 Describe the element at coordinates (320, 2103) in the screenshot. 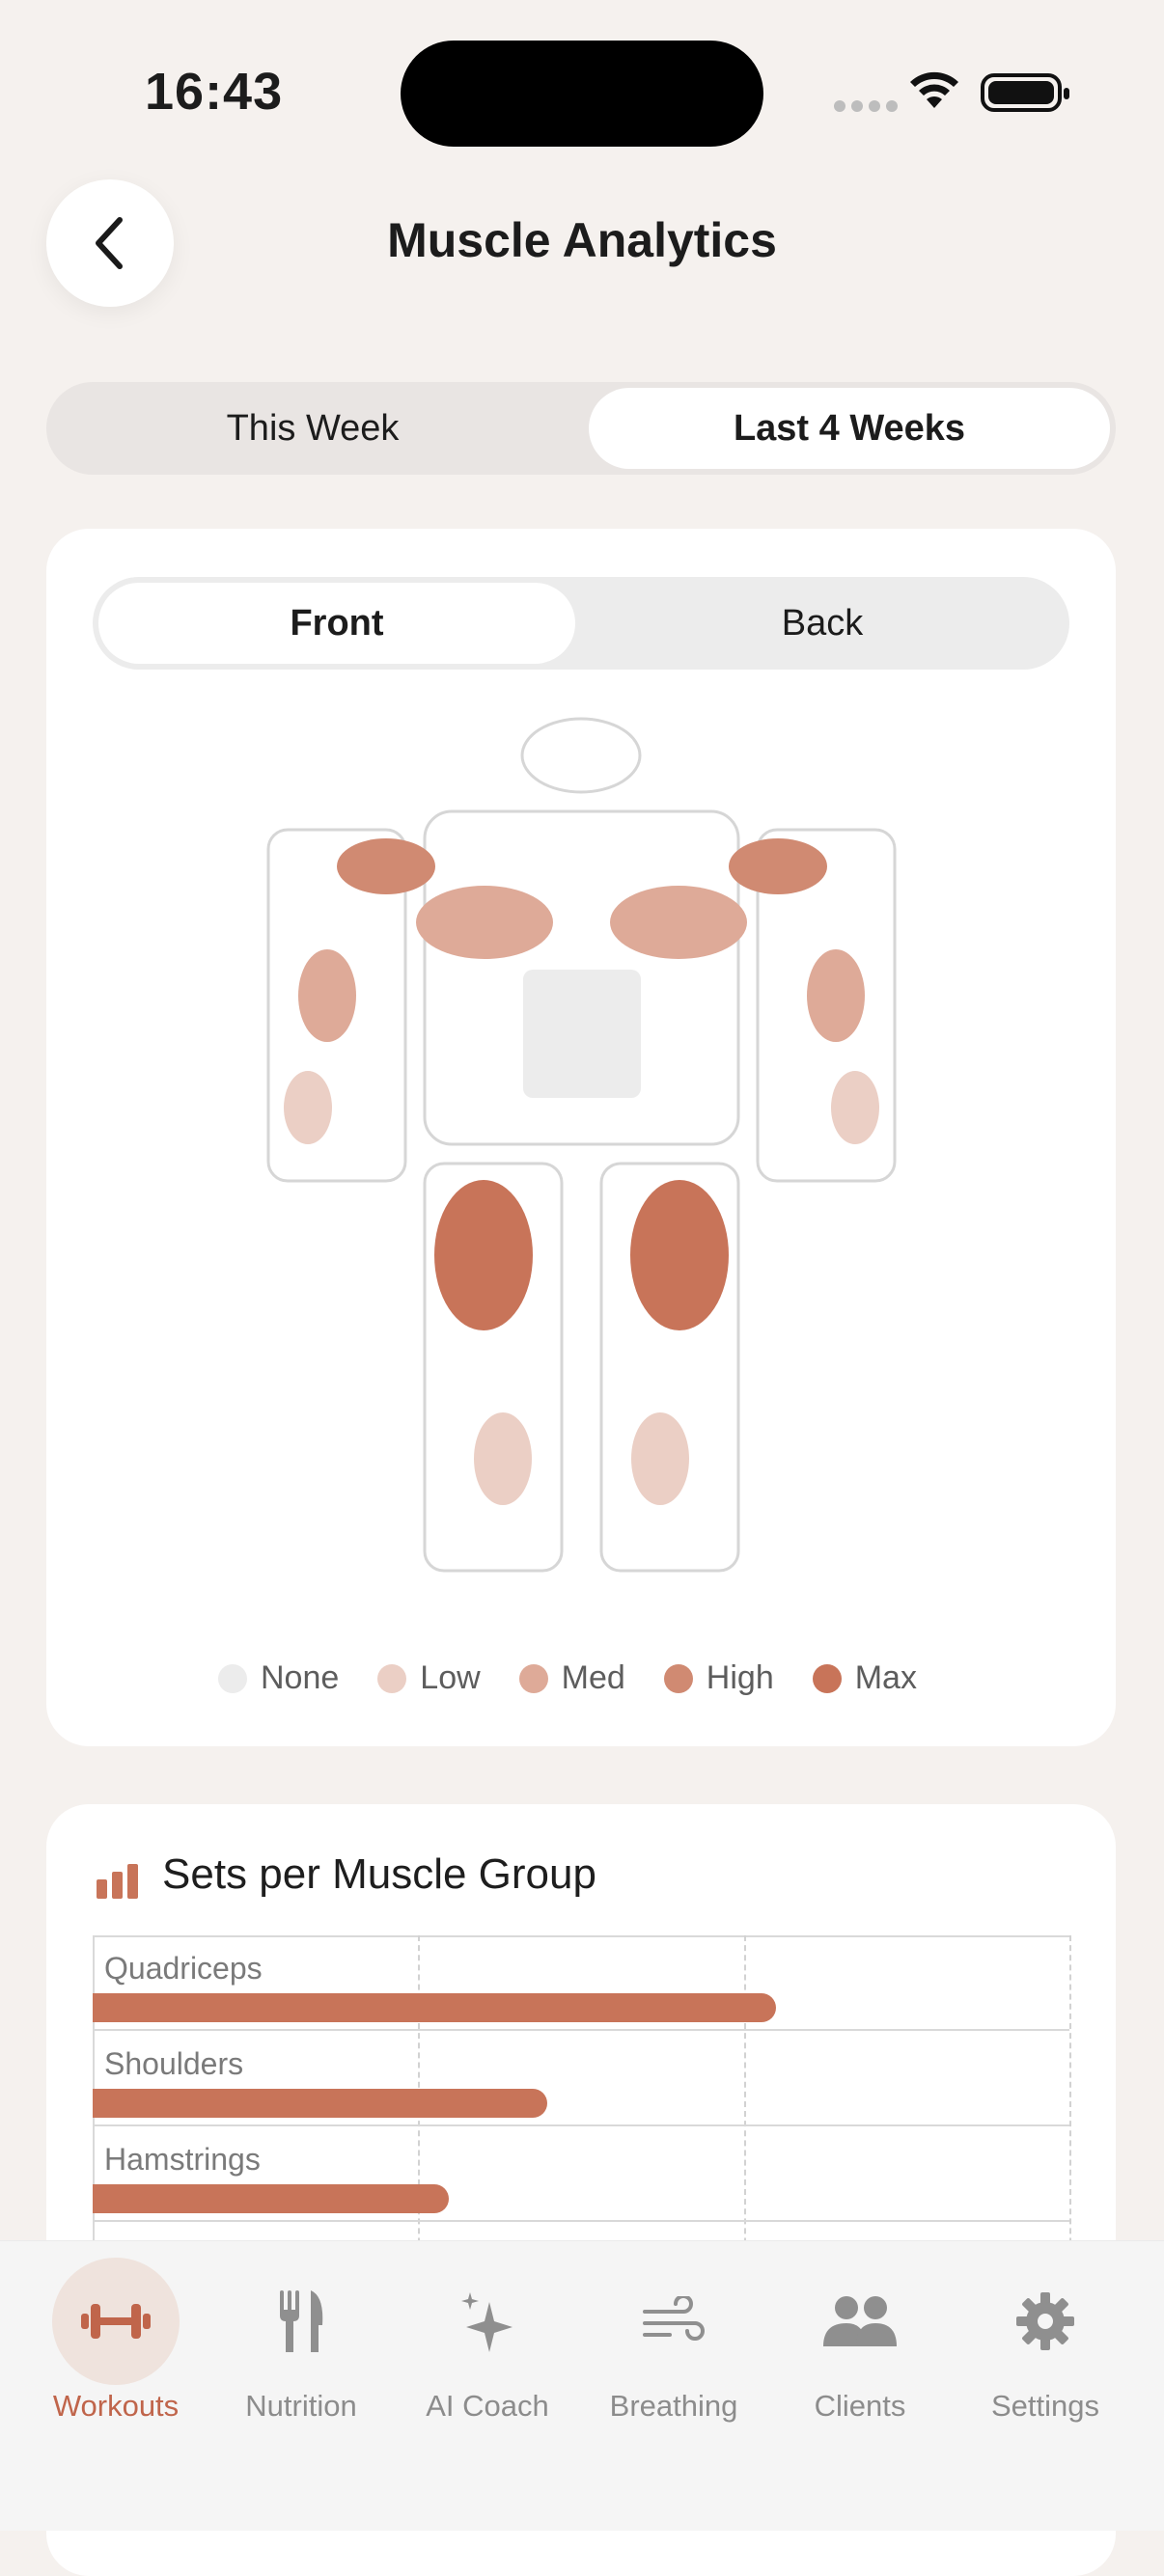

I see `bar-shoulders` at that location.